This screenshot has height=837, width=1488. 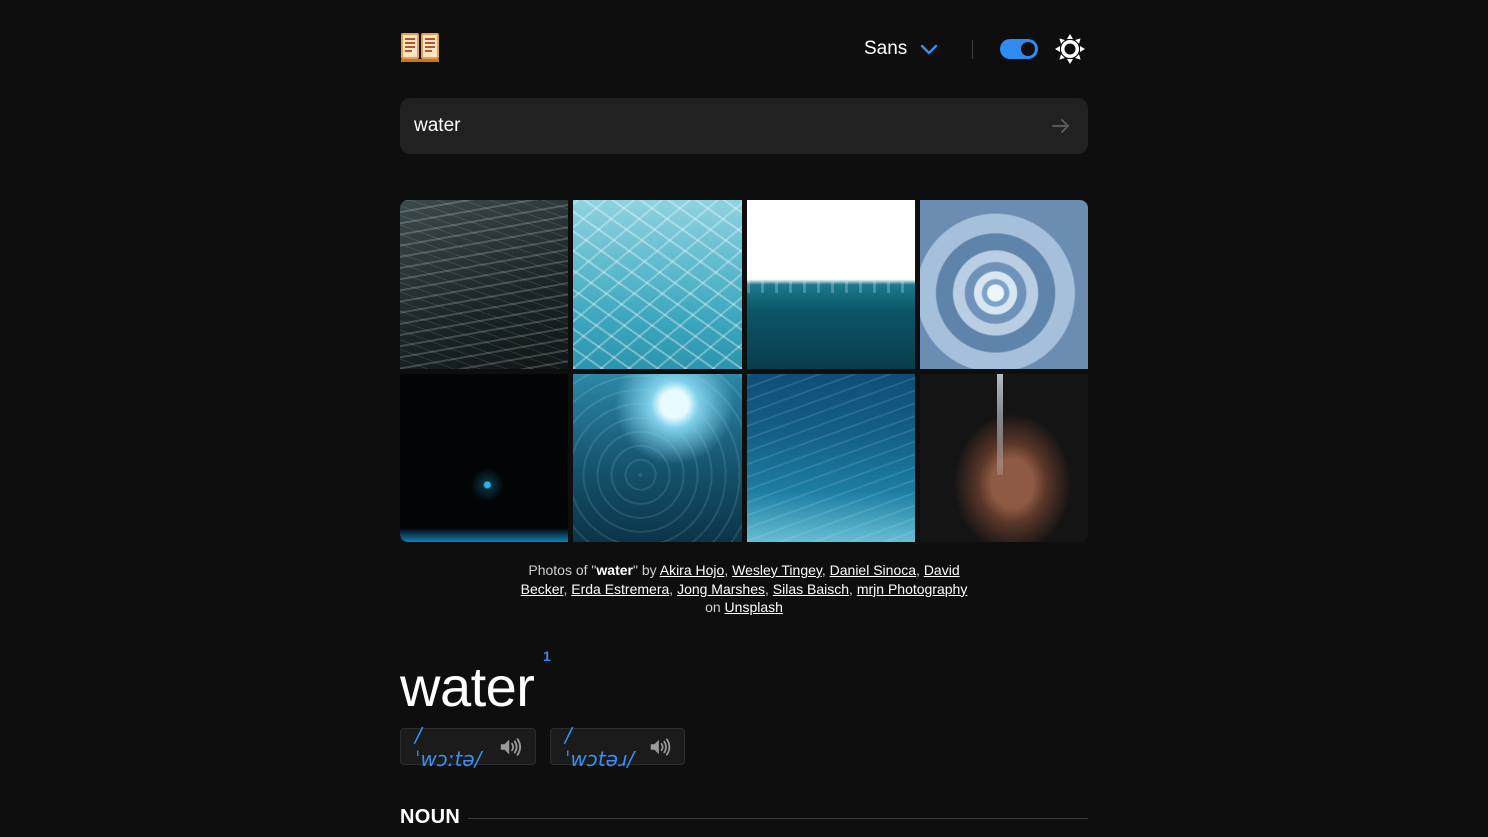 What do you see at coordinates (811, 589) in the screenshot?
I see `photographer-link: Silas Baisch` at bounding box center [811, 589].